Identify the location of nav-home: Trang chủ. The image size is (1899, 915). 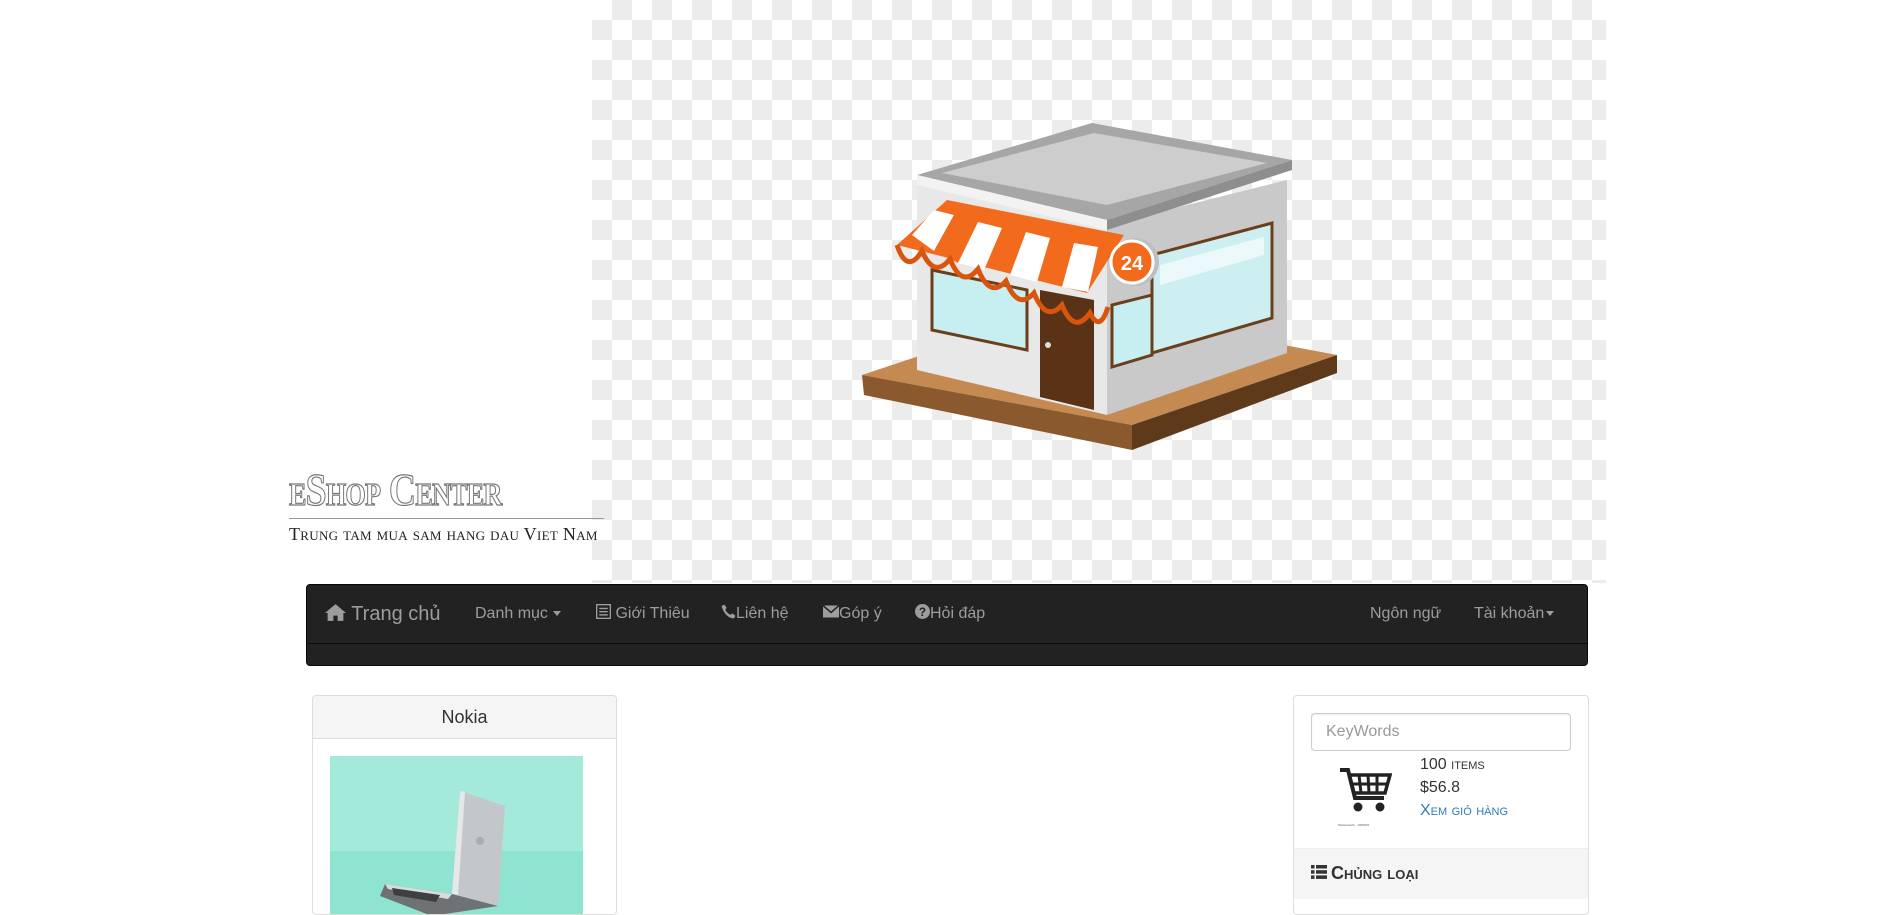
(383, 614).